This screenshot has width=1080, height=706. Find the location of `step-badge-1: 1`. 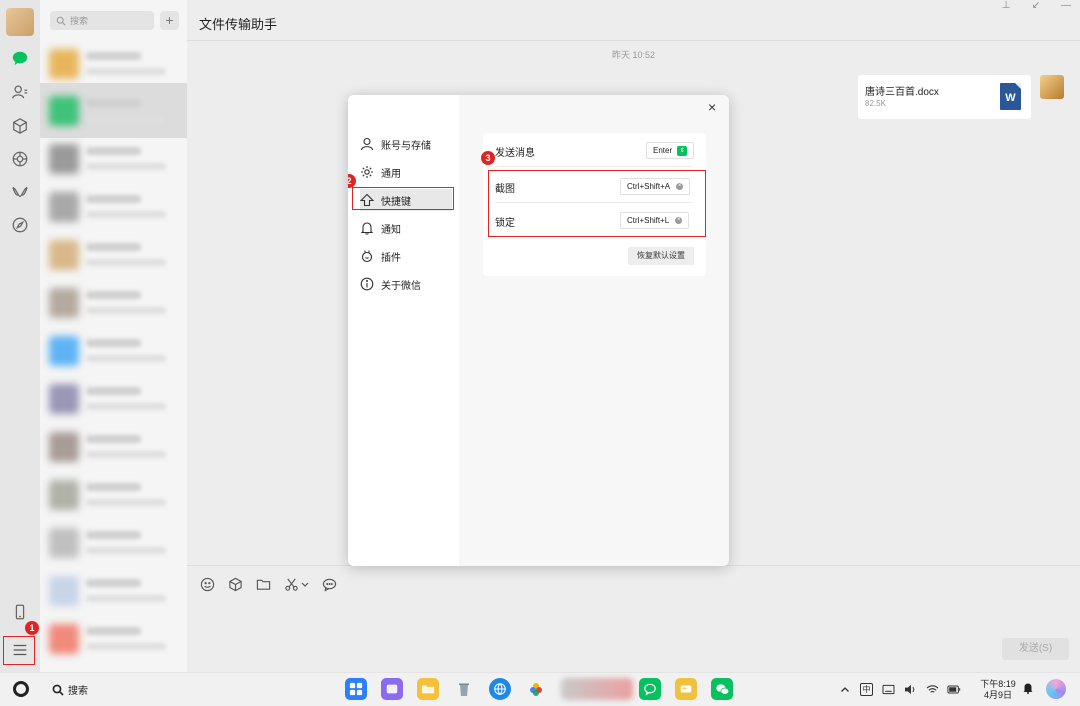

step-badge-1: 1 is located at coordinates (32, 628).